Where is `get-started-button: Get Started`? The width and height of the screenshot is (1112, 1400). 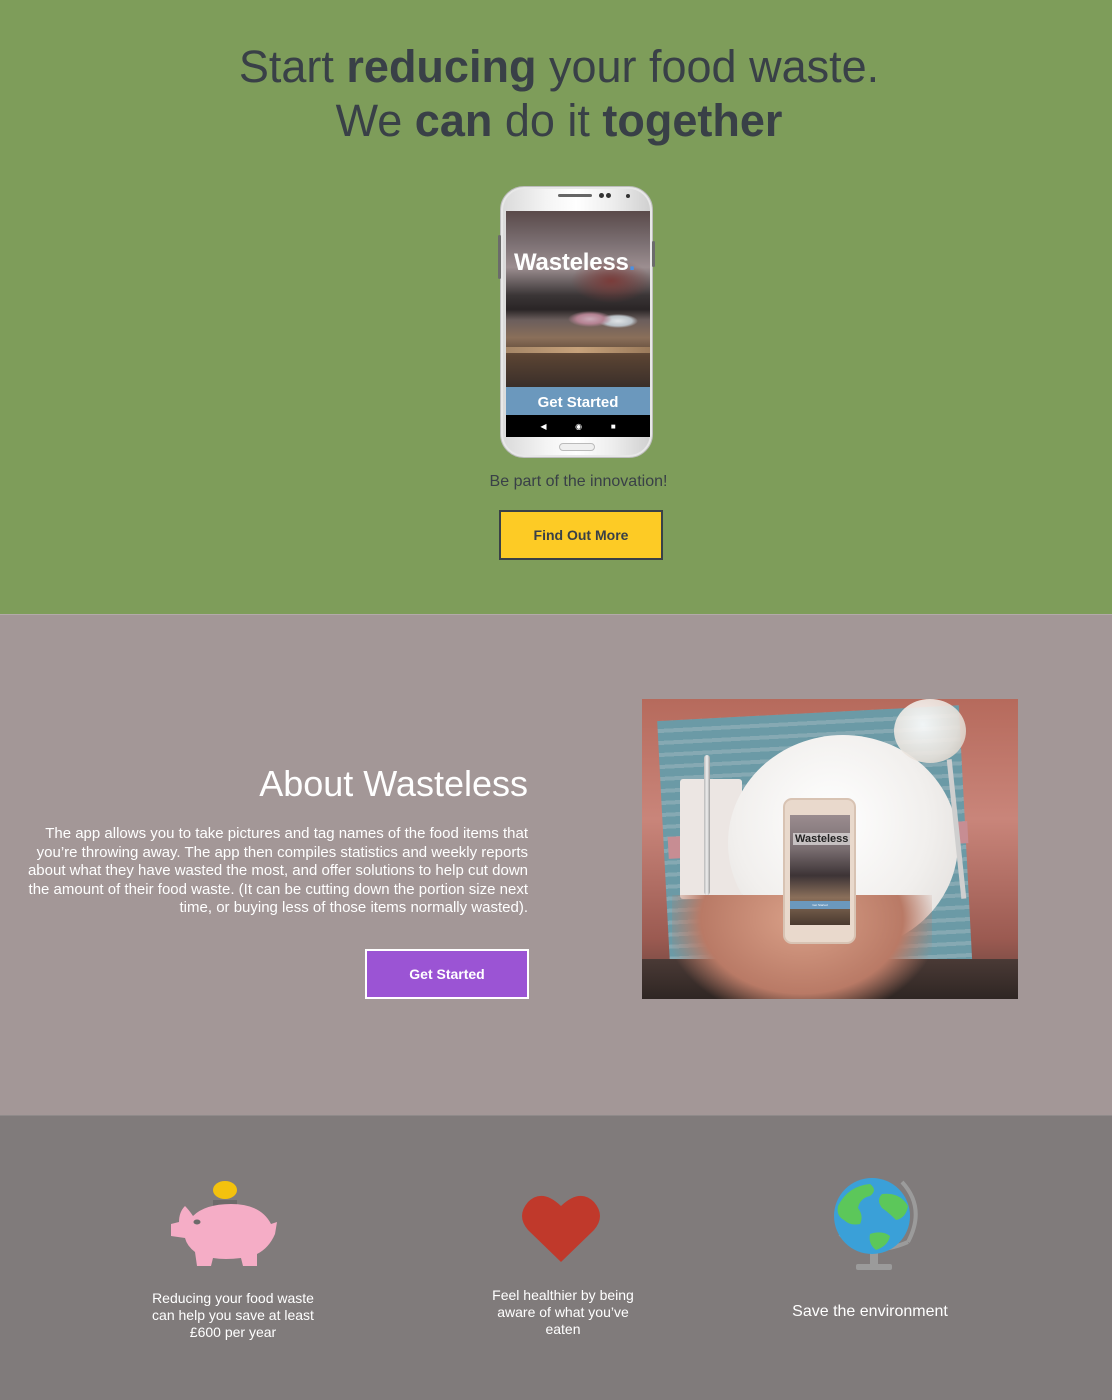
get-started-button: Get Started is located at coordinates (447, 974).